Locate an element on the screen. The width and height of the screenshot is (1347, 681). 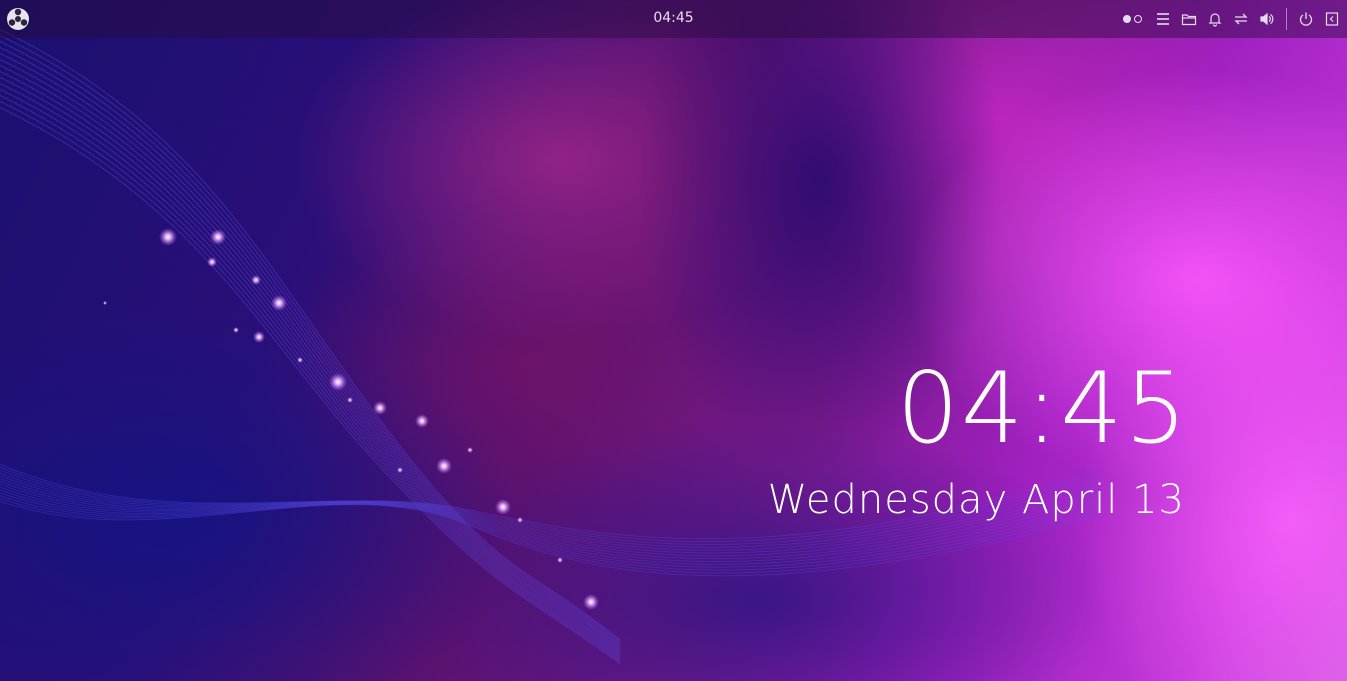
bell-icon is located at coordinates (1215, 19).